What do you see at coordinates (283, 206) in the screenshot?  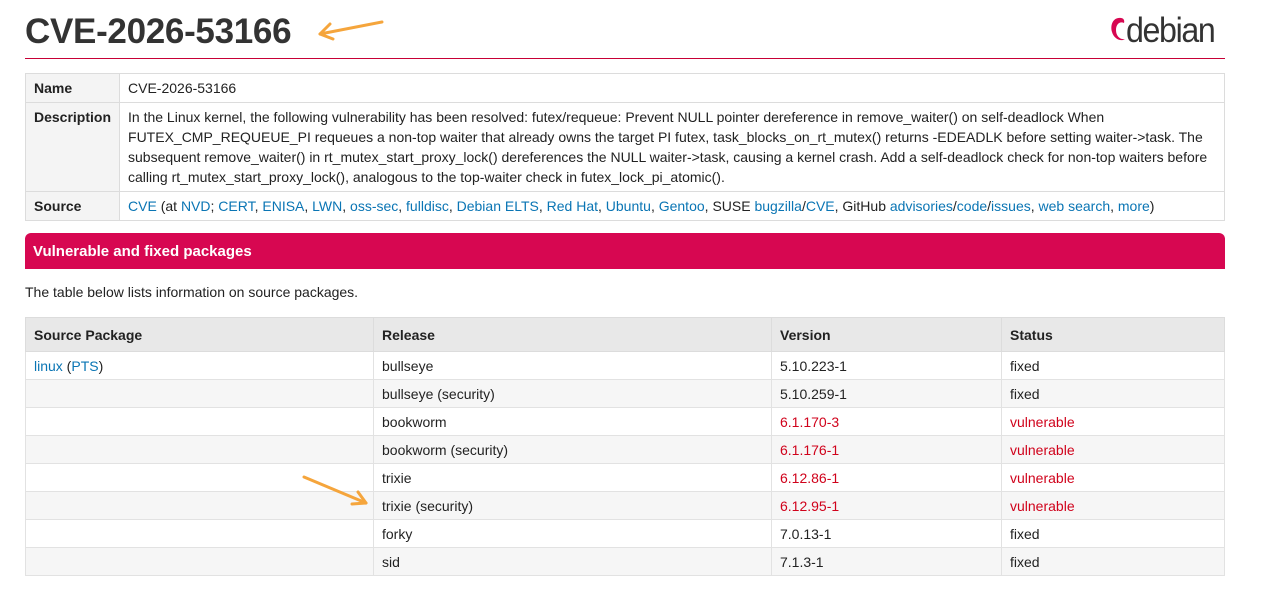 I see `link-enisa: ENISA` at bounding box center [283, 206].